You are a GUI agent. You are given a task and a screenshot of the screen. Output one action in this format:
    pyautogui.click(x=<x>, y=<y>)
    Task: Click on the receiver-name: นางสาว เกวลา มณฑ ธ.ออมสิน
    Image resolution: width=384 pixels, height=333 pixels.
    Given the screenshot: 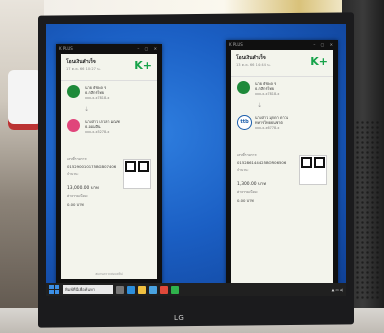 What is the action you would take?
    pyautogui.click(x=102, y=124)
    